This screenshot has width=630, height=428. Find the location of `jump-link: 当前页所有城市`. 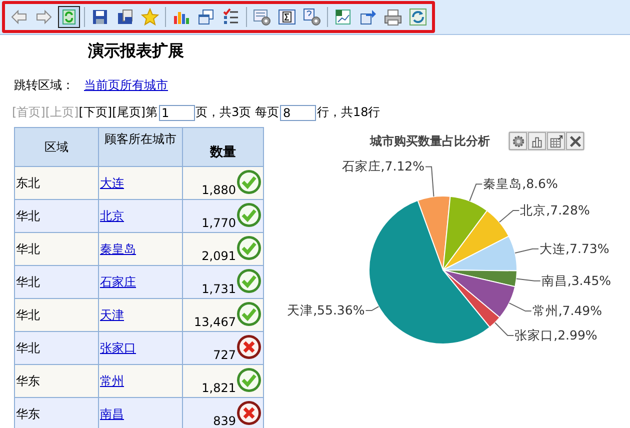

jump-link: 当前页所有城市 is located at coordinates (126, 85).